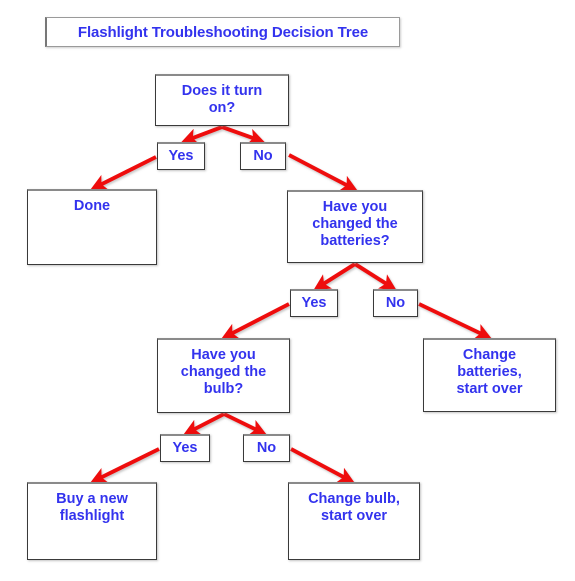 The image size is (575, 581). I want to click on arrow-bulb-to-no3, so click(245, 424).